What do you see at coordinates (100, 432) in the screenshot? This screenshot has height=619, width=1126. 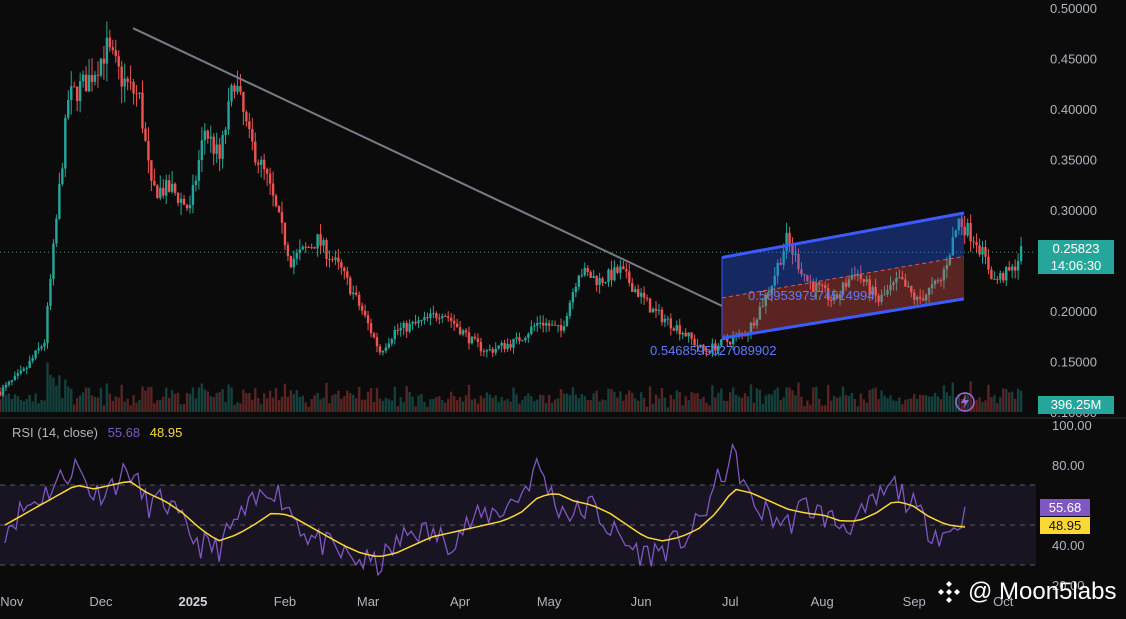 I see `rsi-legend: RSI (14, close) 55.68 48.95` at bounding box center [100, 432].